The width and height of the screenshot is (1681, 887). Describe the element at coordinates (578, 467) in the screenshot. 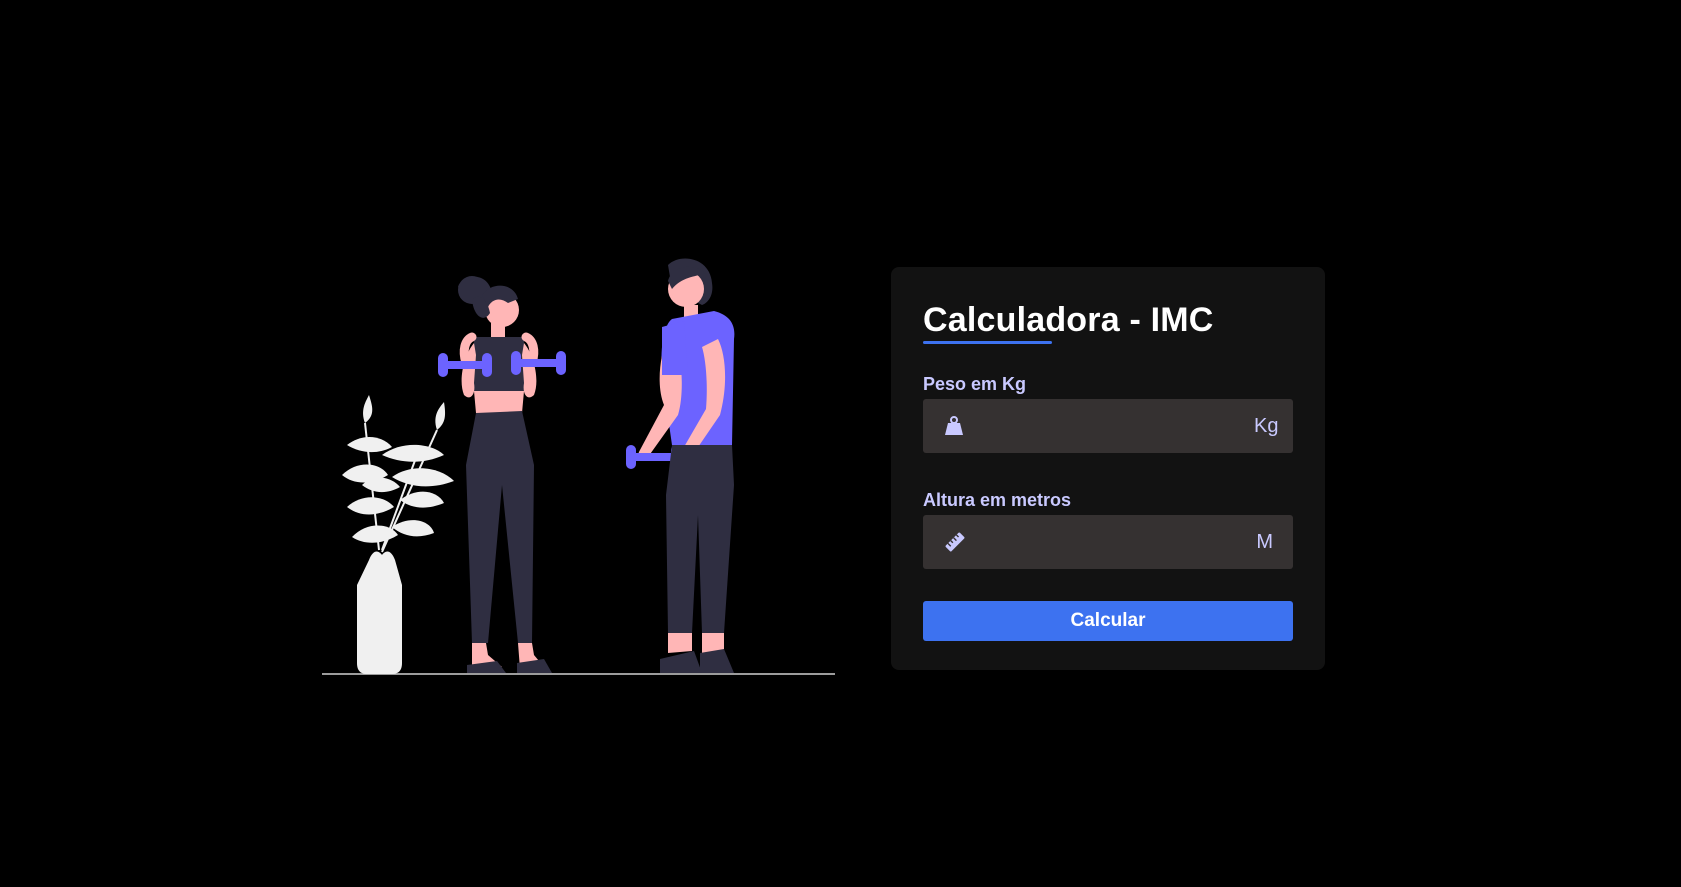

I see `fitness-illustration` at that location.